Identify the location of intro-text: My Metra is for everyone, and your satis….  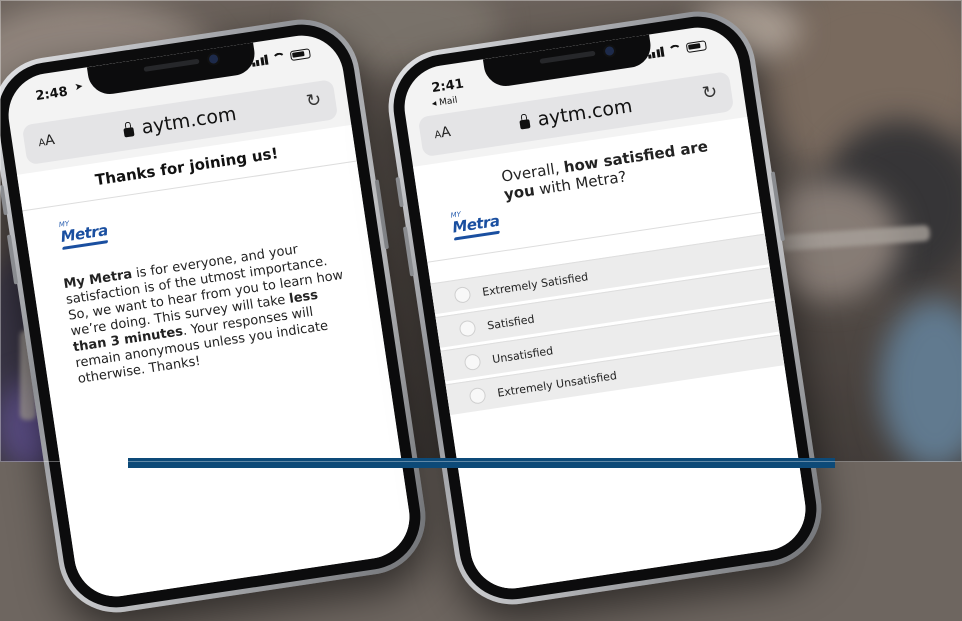
(203, 314).